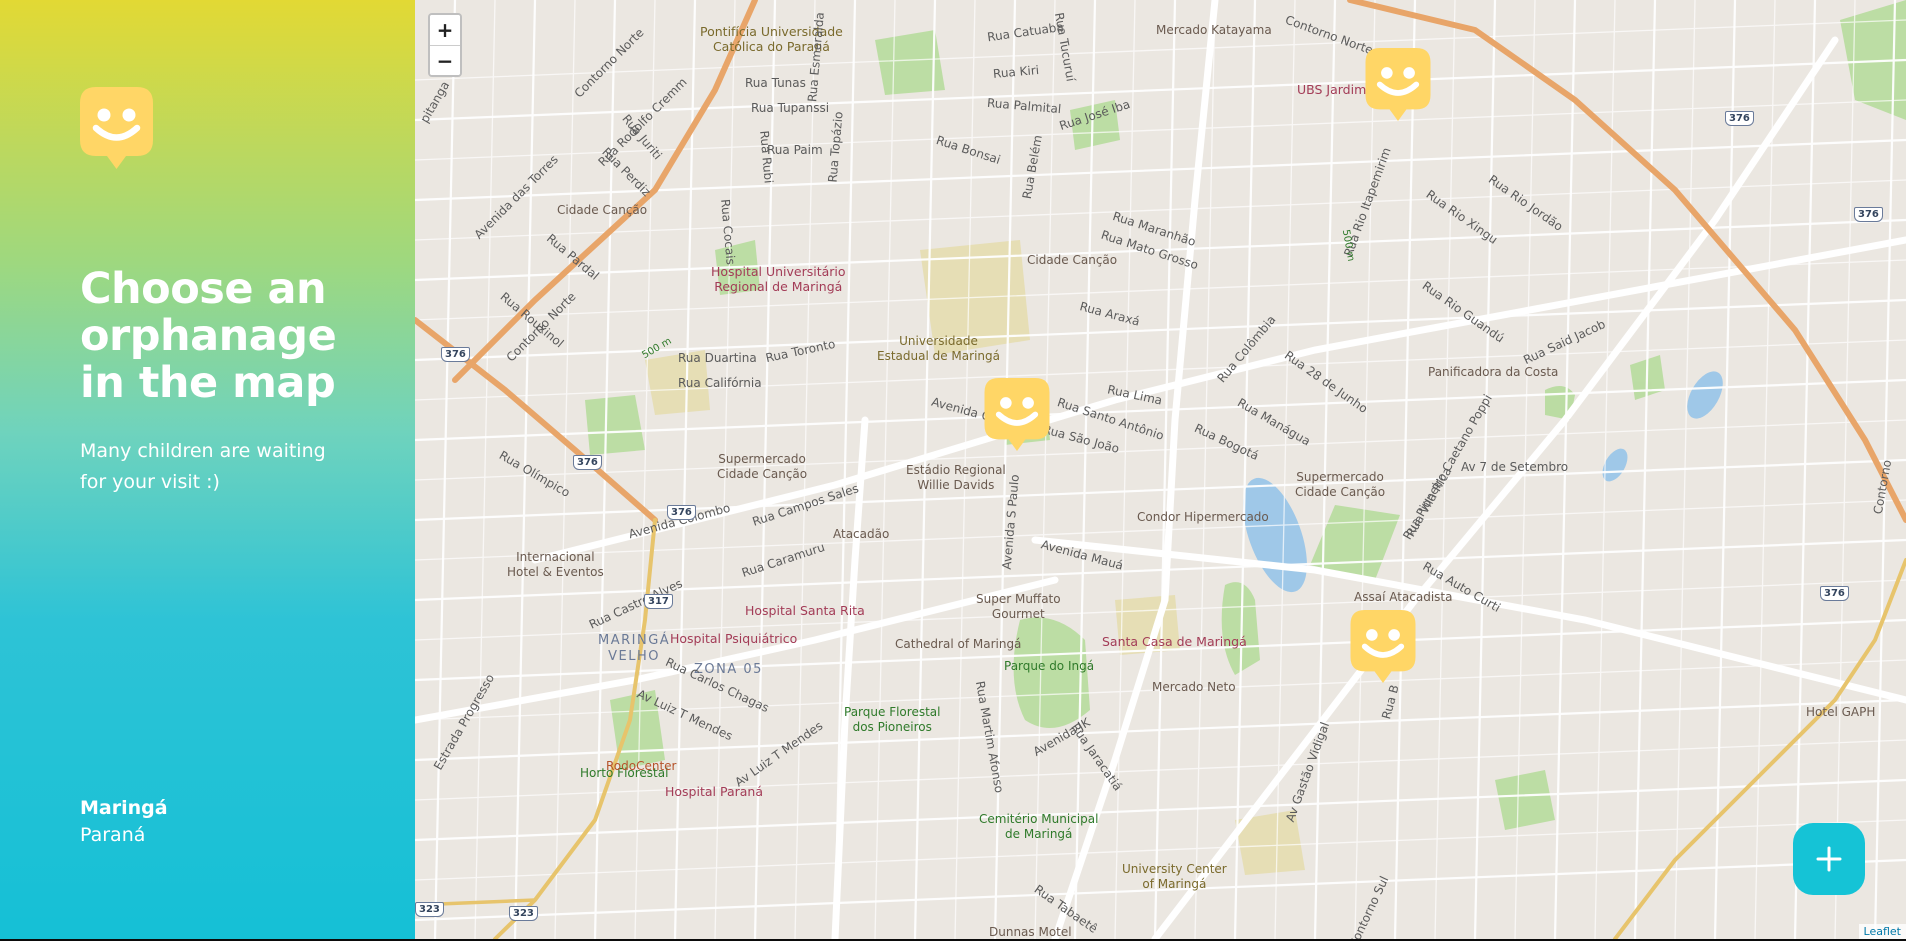 This screenshot has height=941, width=1906. Describe the element at coordinates (1515, 467) in the screenshot. I see `label-av-7-setembro: Av 7 de Setembro` at that location.